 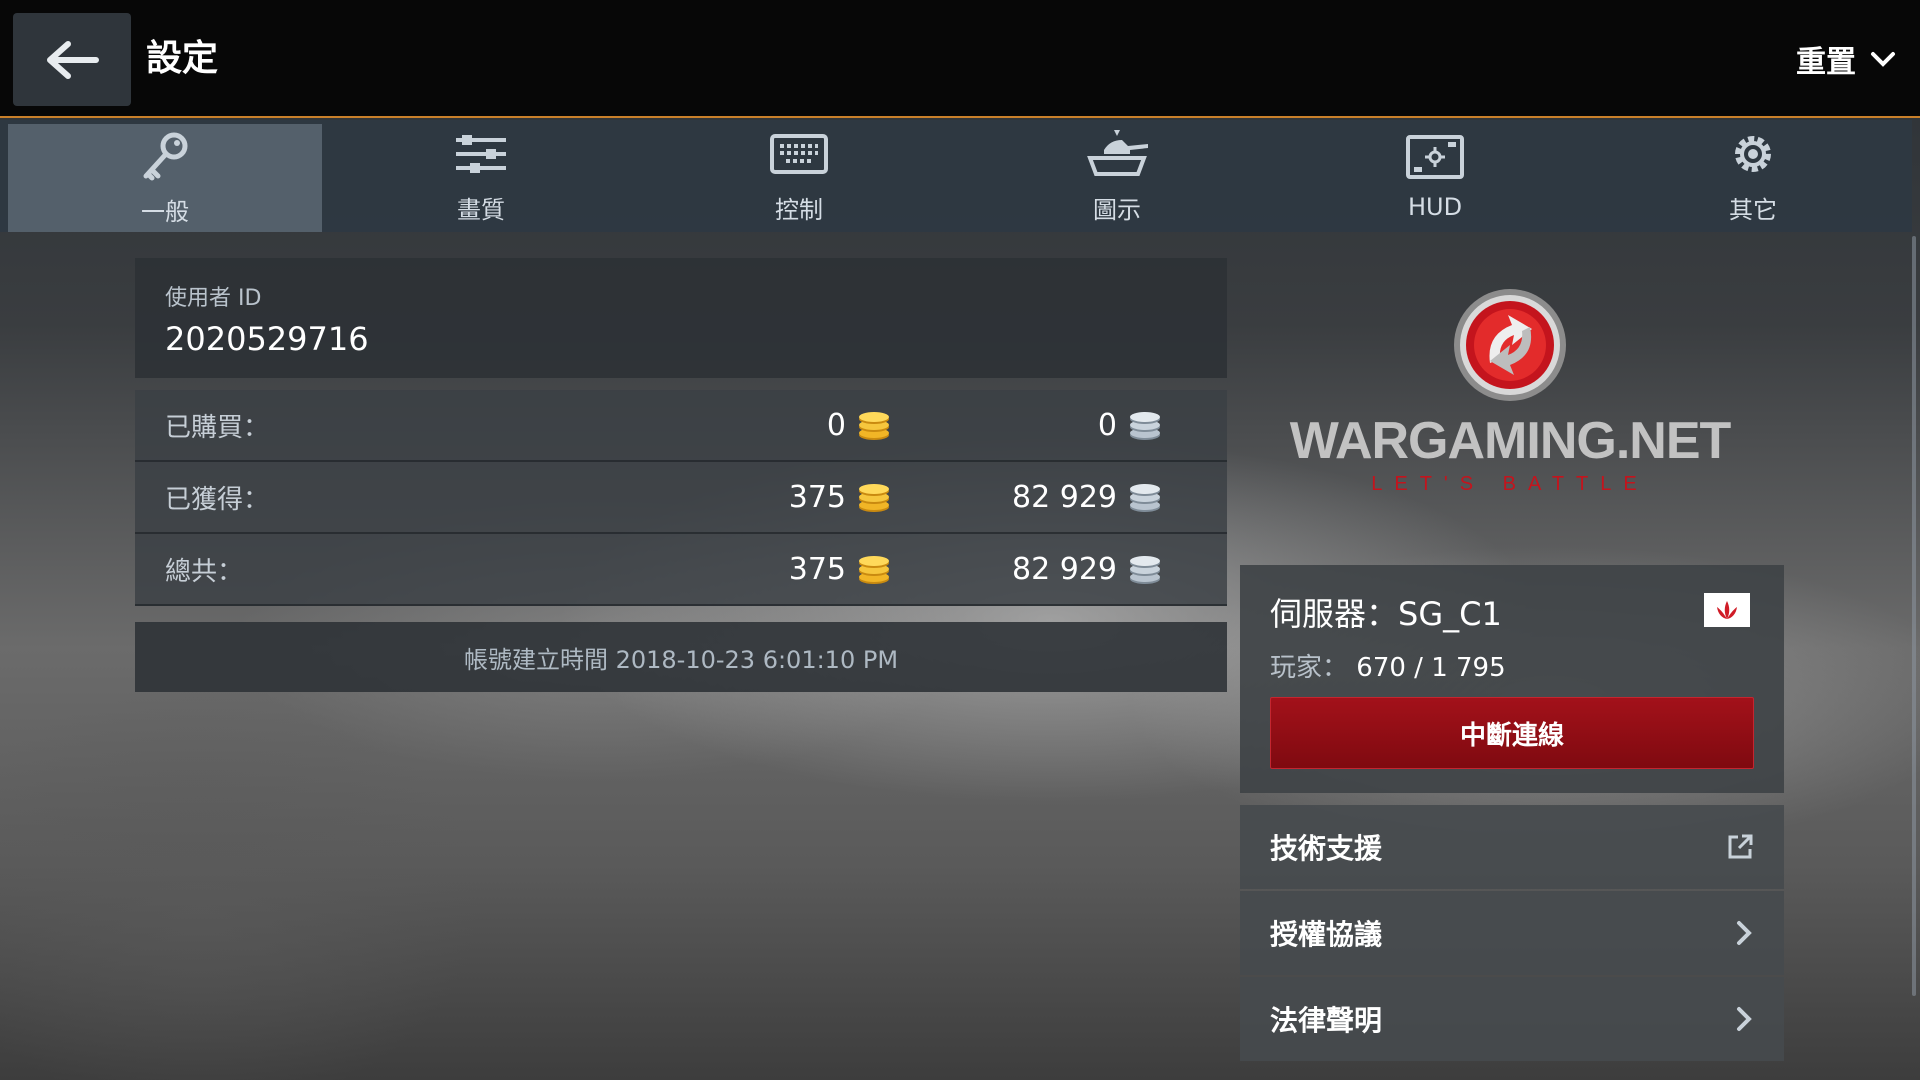 I want to click on user-id-value: 2020529716, so click(x=681, y=339).